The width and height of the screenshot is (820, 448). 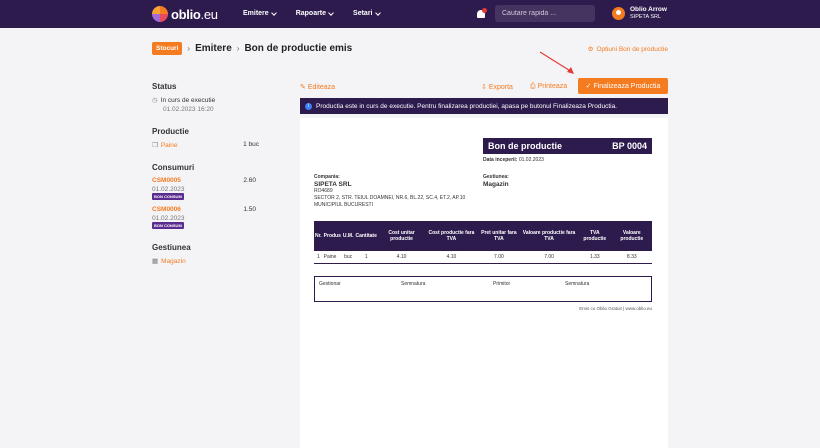 I want to click on notification-badge, so click(x=484, y=10).